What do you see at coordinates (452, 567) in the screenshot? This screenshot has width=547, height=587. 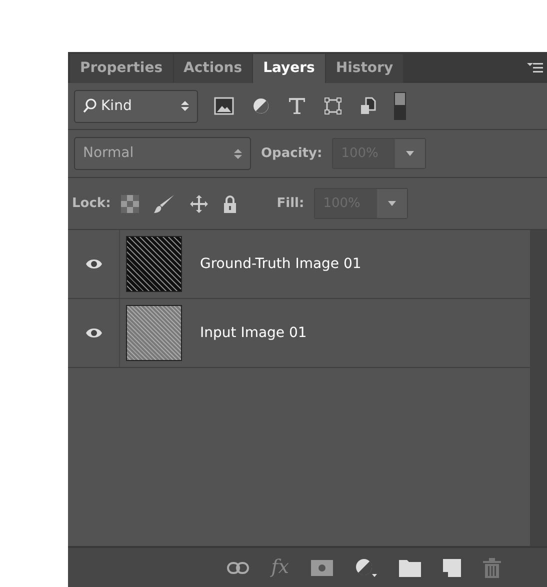 I see `new-layer-icon` at bounding box center [452, 567].